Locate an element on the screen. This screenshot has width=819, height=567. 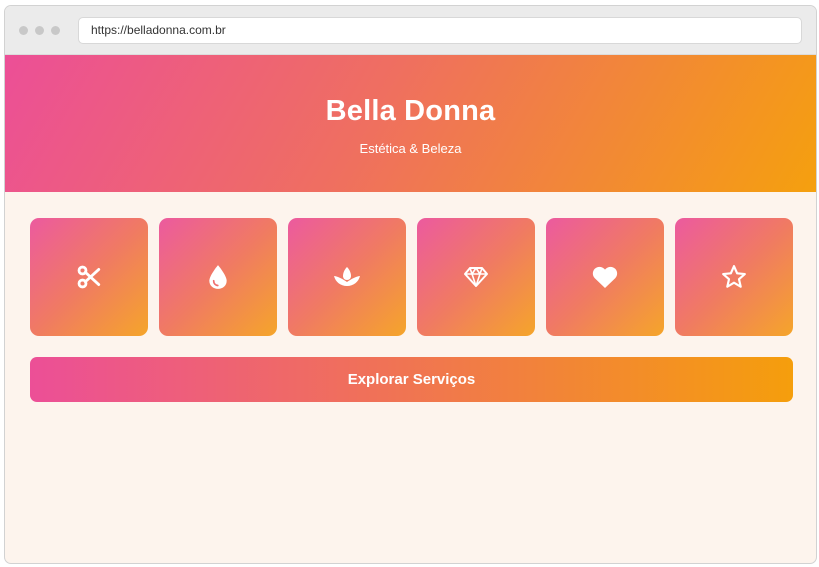
service-tile-diamond is located at coordinates (476, 277).